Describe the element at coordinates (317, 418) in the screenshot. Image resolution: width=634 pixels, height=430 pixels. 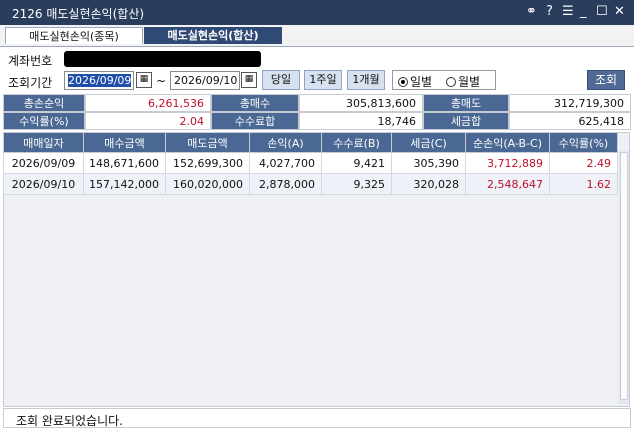
I see `status-bar: 조회 완료되었습니다.` at that location.